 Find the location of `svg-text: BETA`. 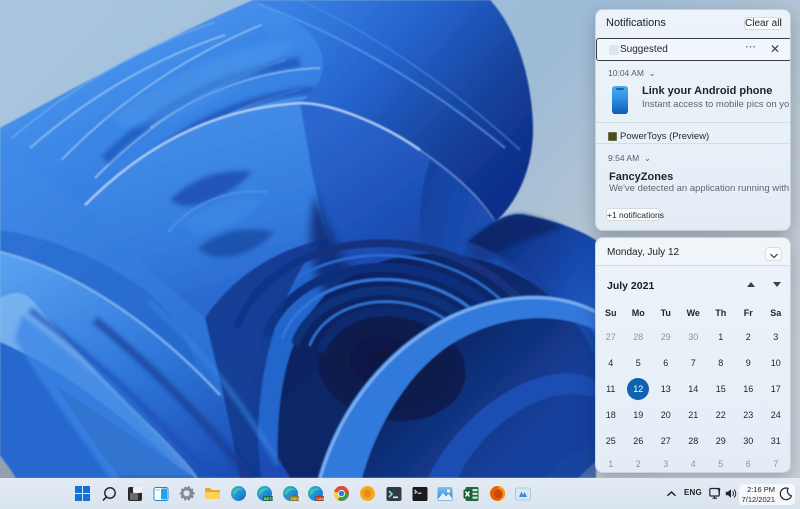

svg-text: BETA is located at coordinates (268, 498).